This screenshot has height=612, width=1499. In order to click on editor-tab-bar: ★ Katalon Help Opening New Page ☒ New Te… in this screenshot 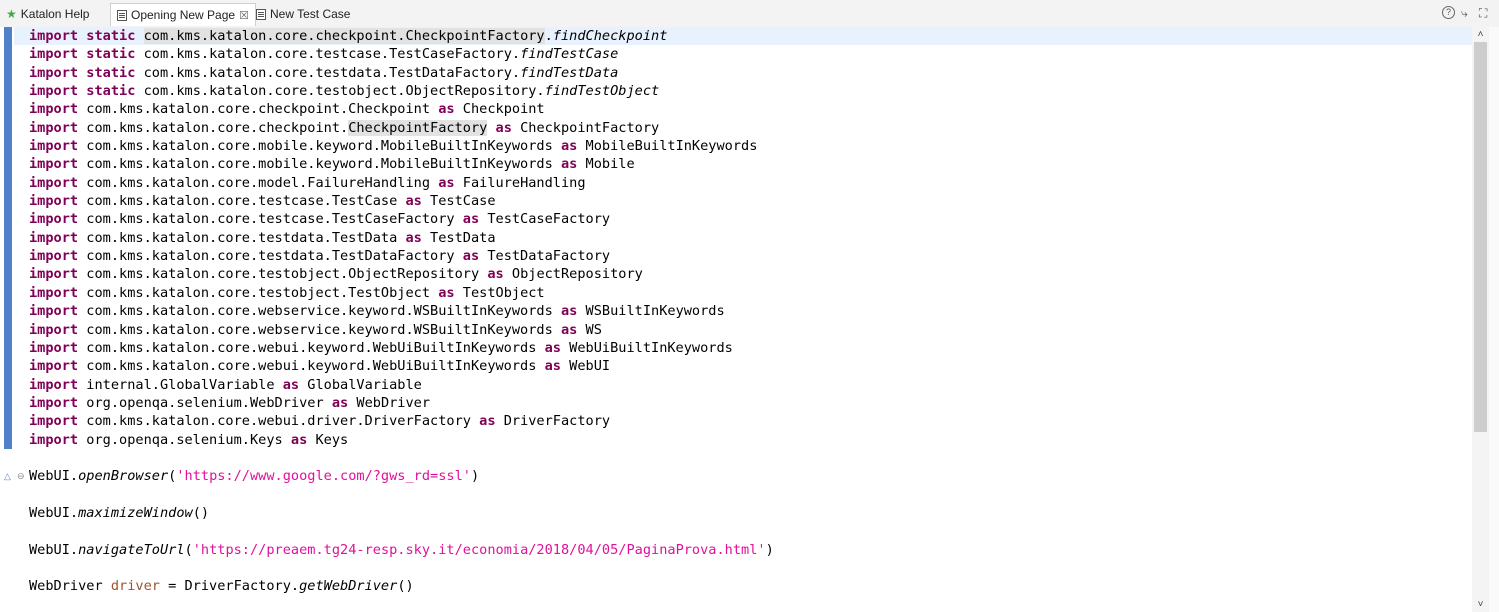, I will do `click(749, 14)`.